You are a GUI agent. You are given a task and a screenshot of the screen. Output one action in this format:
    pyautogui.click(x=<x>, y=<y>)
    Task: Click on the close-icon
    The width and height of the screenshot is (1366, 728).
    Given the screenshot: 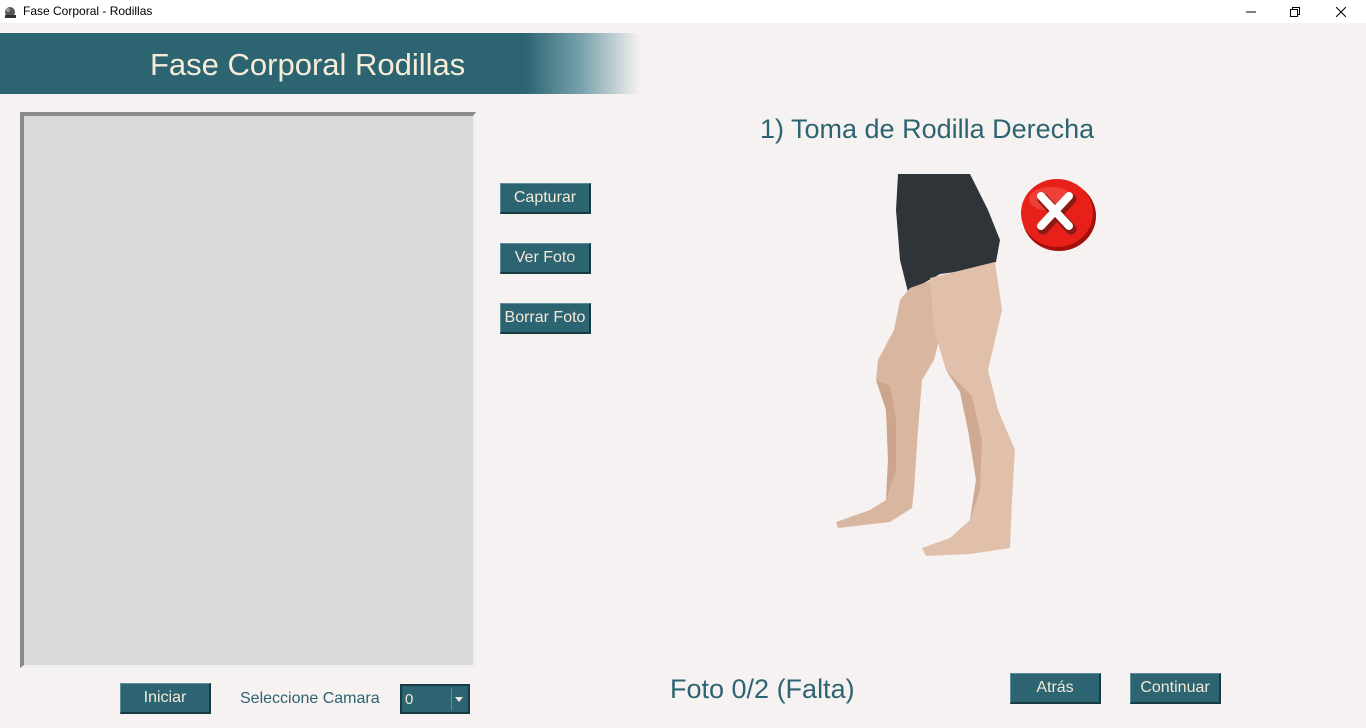 What is the action you would take?
    pyautogui.click(x=1341, y=11)
    